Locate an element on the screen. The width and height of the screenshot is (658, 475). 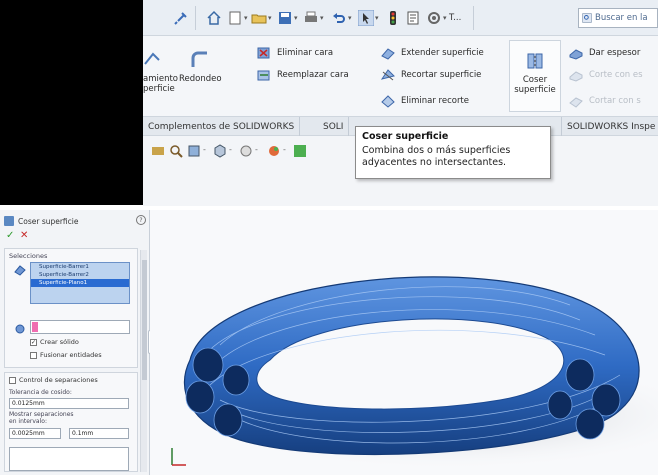
cancel-button: ✕ is located at coordinates (24, 235).